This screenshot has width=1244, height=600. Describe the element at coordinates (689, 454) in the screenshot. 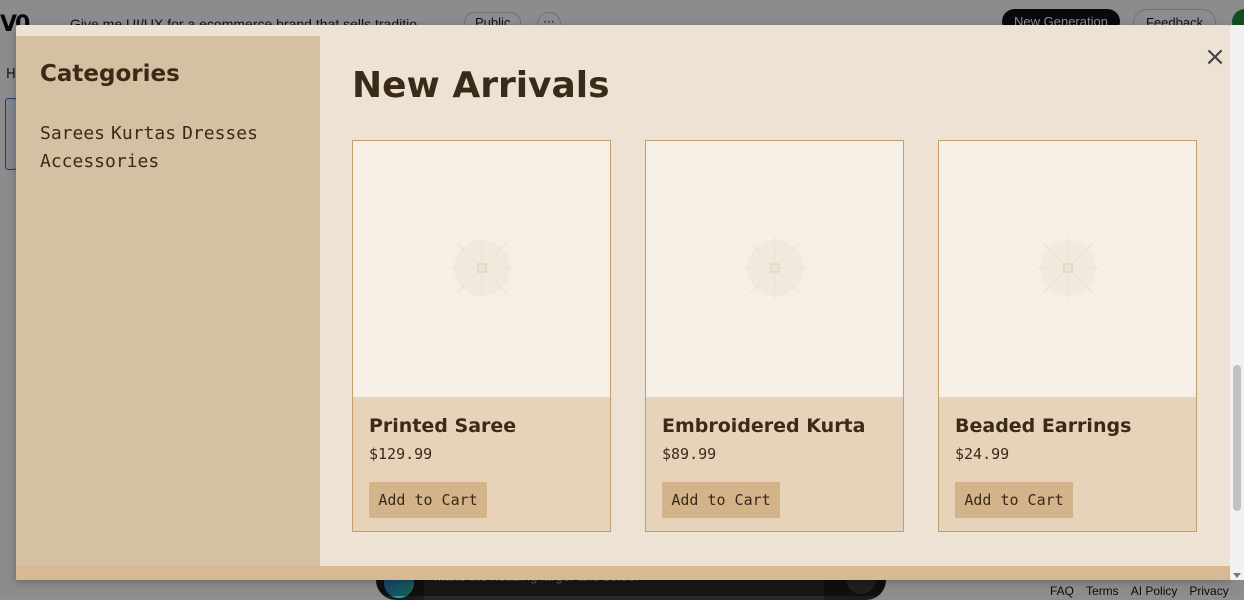

I see `product-price: $89.99` at that location.